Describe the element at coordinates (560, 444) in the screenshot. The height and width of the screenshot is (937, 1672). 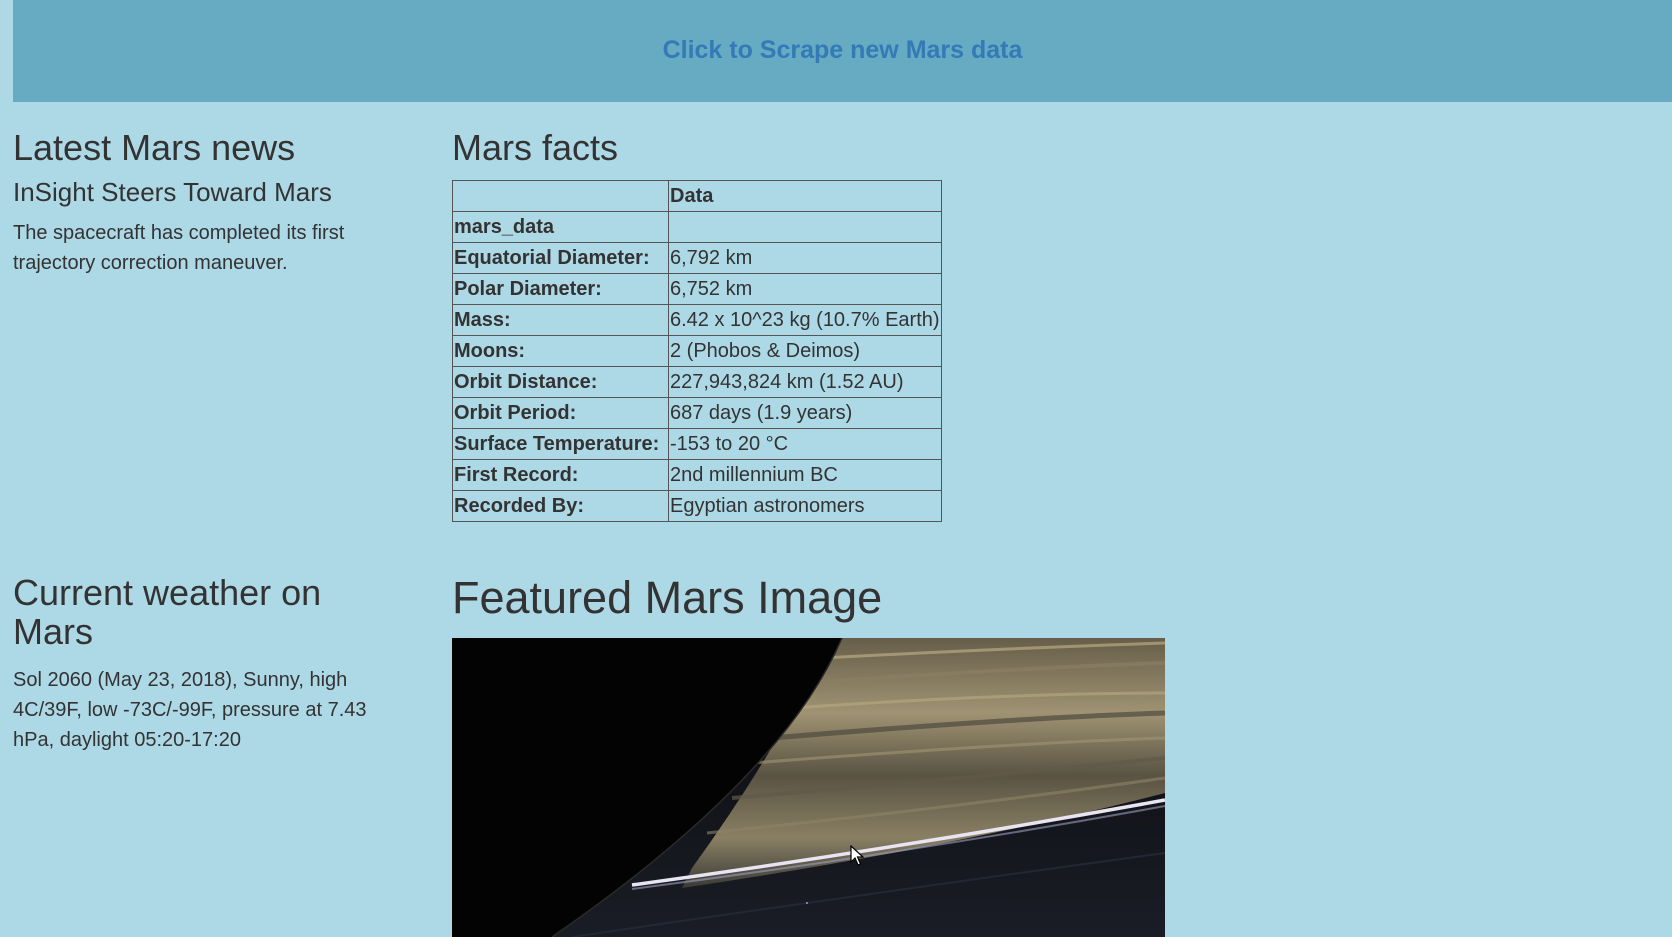
I see `fact-label: Surface Temperature:` at that location.